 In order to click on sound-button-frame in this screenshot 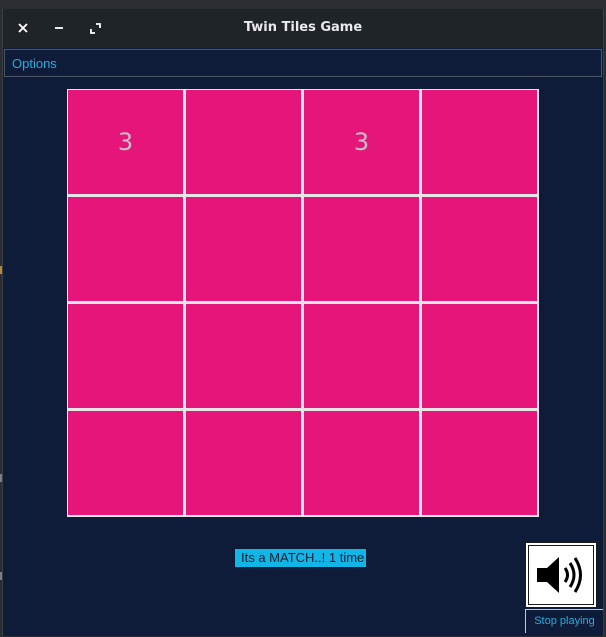, I will do `click(561, 575)`.